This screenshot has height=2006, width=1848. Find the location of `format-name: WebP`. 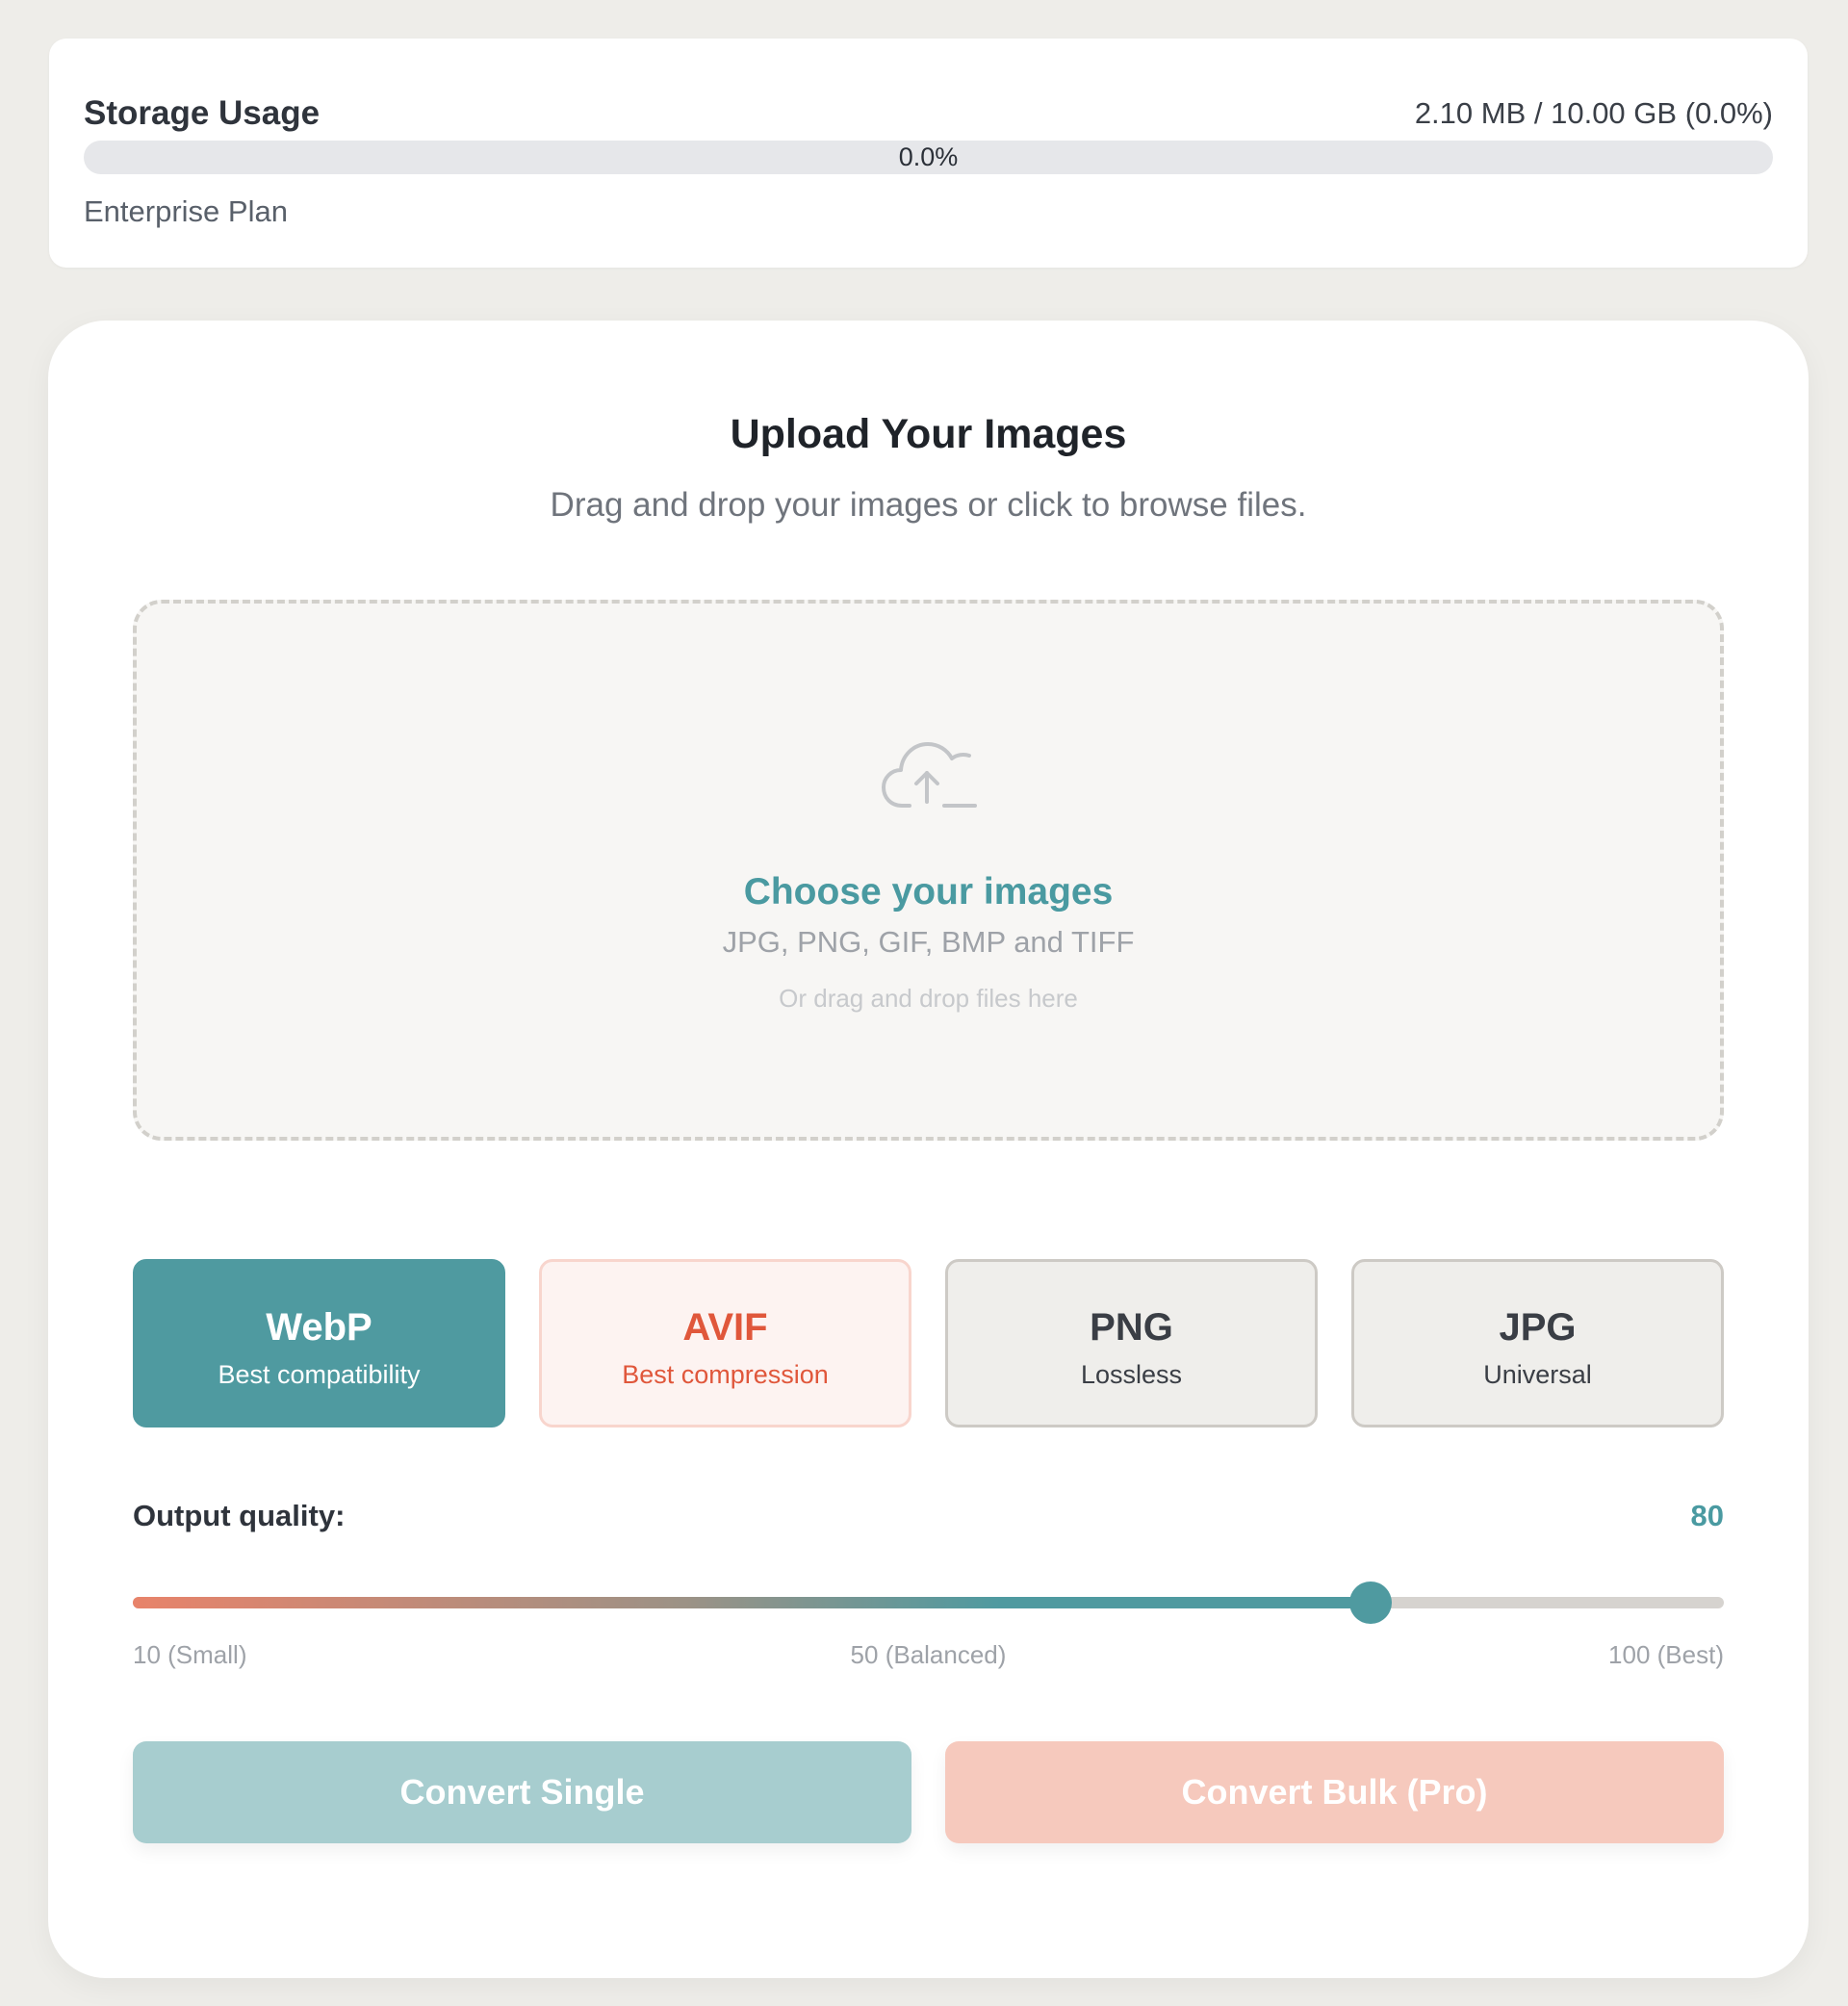

format-name: WebP is located at coordinates (319, 1327).